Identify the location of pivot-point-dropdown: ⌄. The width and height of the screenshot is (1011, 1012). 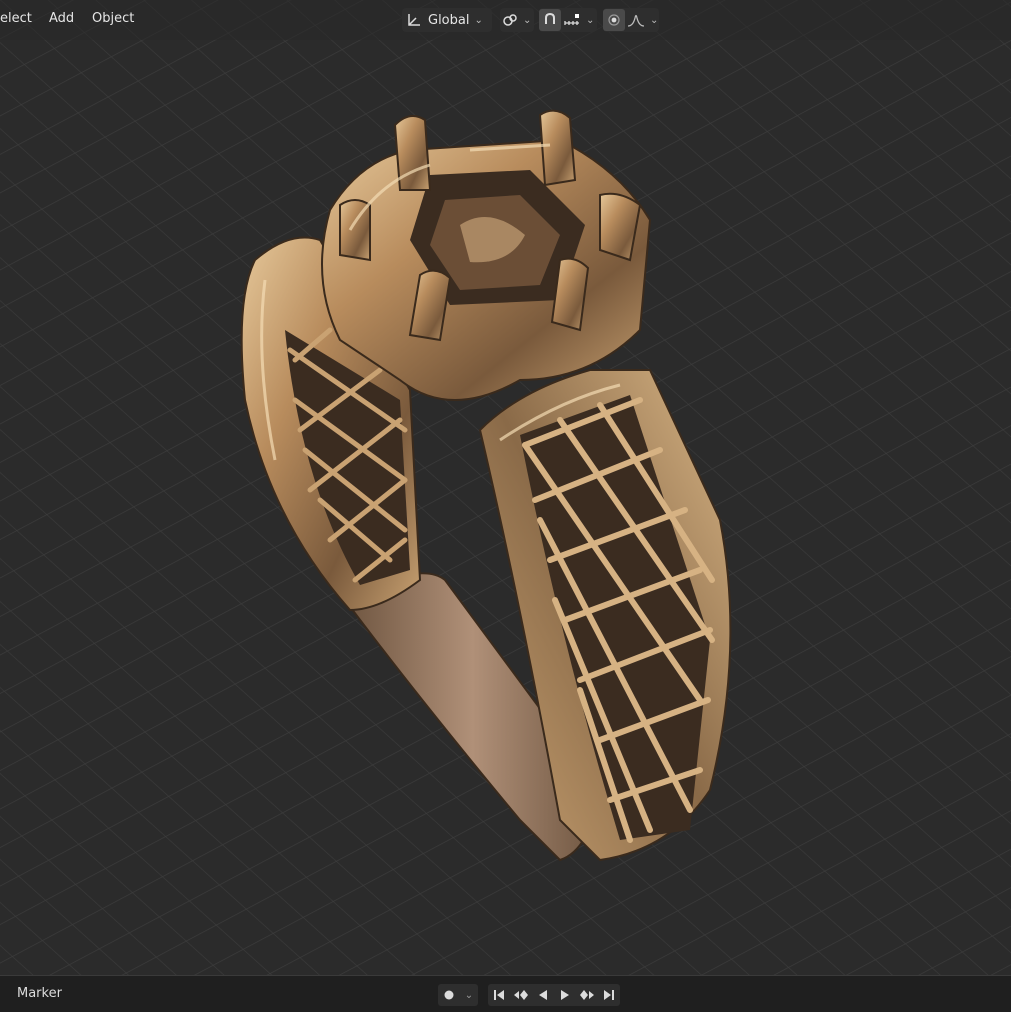
(517, 20).